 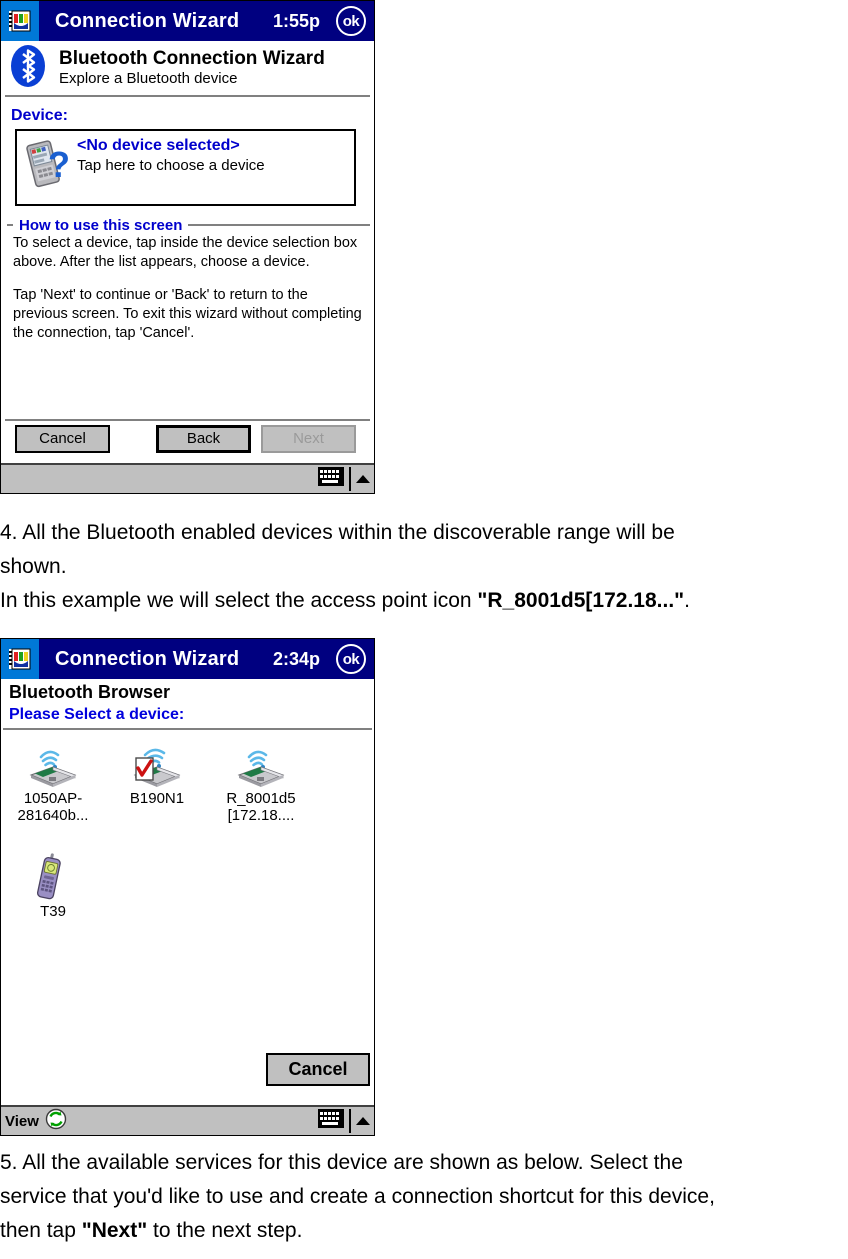 I want to click on titlebar: Connection Wizard 1:55p ok, so click(x=187, y=21).